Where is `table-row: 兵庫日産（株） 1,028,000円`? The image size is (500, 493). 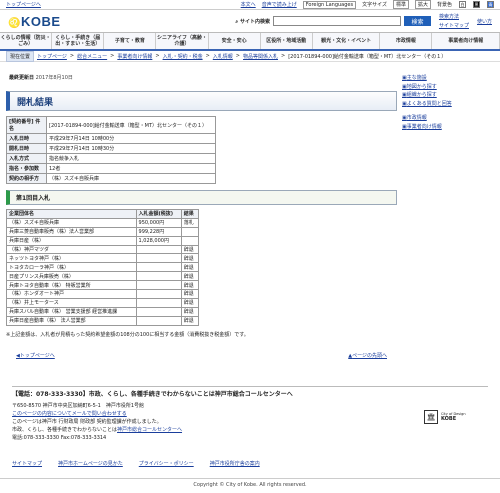
table-row: 兵庫日産（株） 1,028,000円 is located at coordinates (103, 240).